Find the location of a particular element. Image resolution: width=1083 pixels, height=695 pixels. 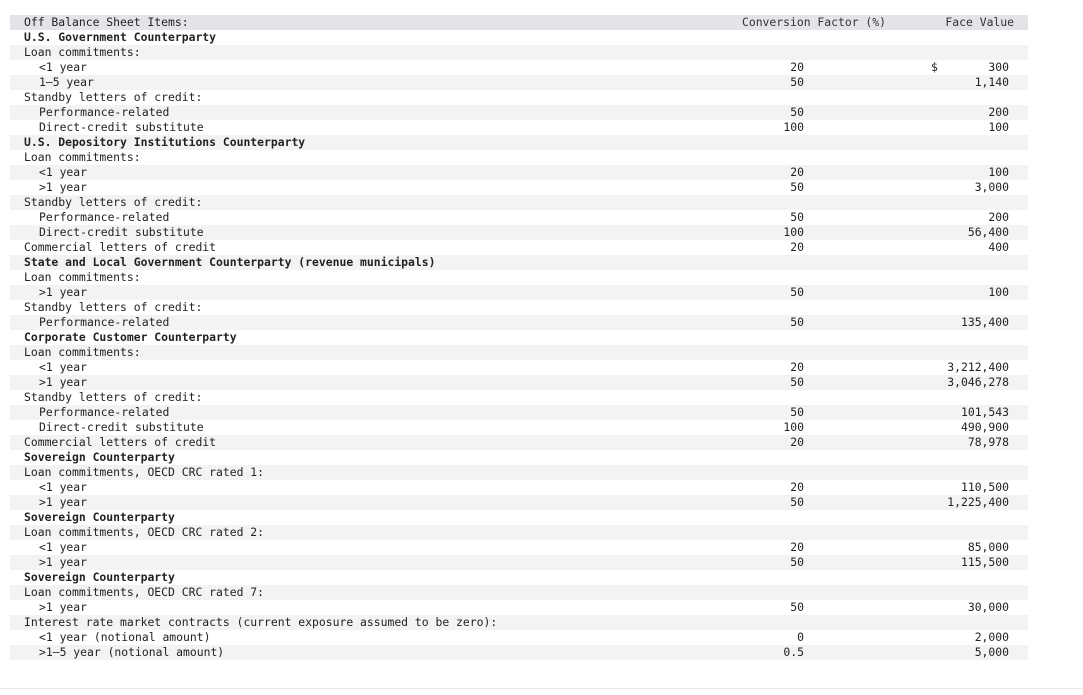

row-label: <1 year (notional amount) is located at coordinates (125, 637).